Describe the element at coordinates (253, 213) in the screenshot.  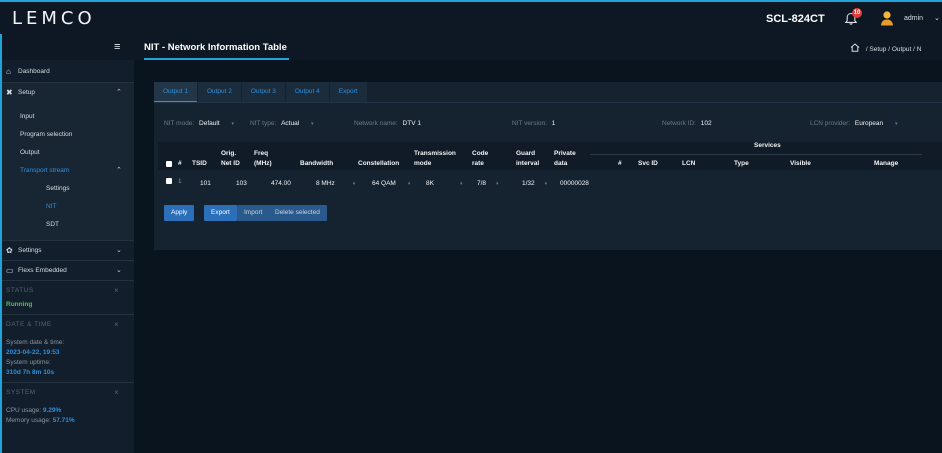
I see `import-button: Import` at that location.